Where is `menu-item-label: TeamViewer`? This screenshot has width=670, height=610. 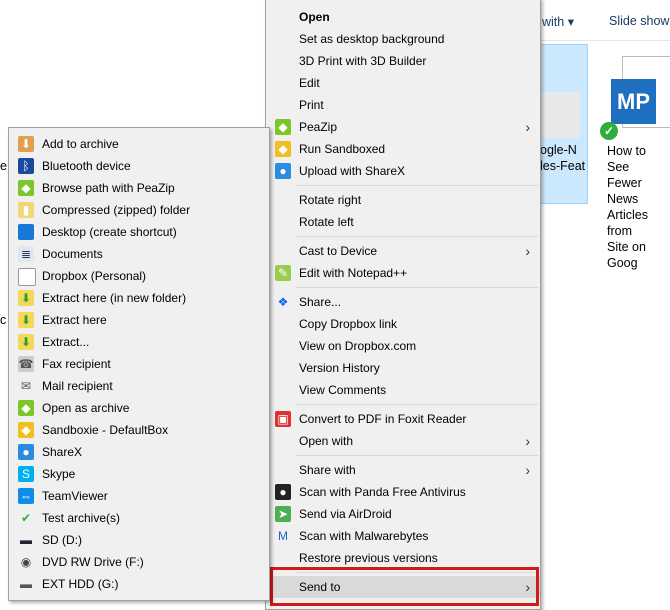 menu-item-label: TeamViewer is located at coordinates (75, 496).